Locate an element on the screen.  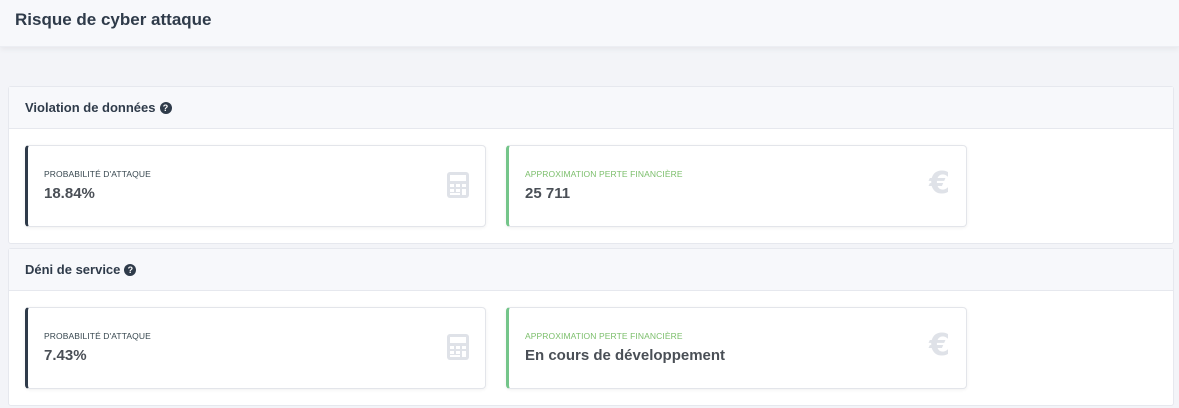
probability-value: 18.84% is located at coordinates (69, 193).